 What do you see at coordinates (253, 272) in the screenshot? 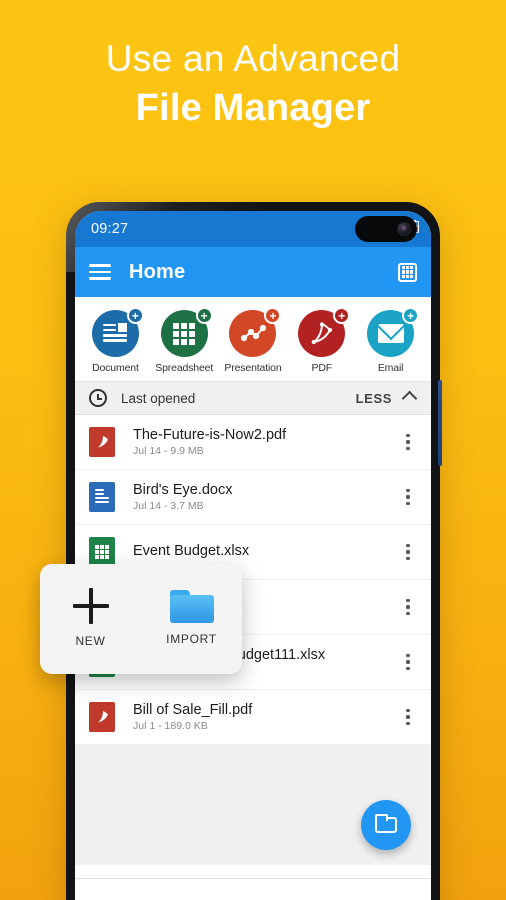
I see `app-bar: Home` at bounding box center [253, 272].